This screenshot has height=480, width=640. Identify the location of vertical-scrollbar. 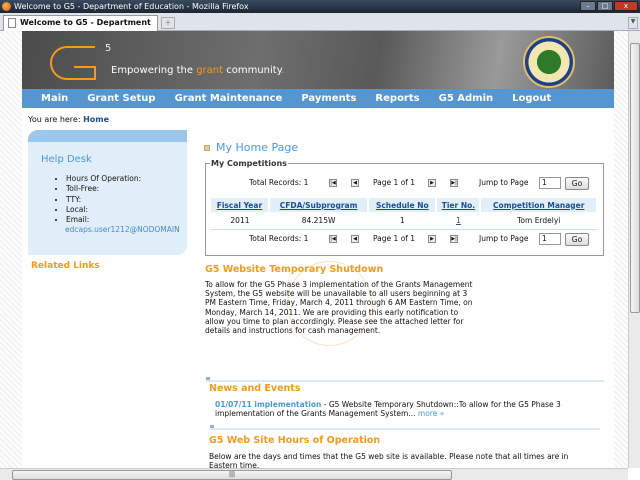
(634, 249).